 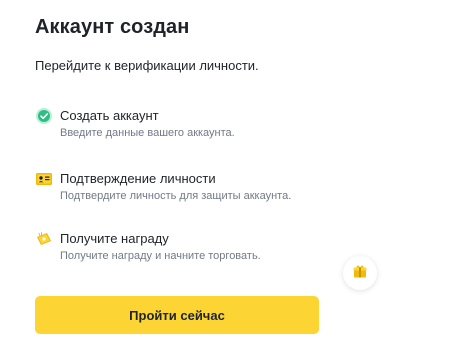 I want to click on step-label: Подтверждение личности, so click(x=138, y=178).